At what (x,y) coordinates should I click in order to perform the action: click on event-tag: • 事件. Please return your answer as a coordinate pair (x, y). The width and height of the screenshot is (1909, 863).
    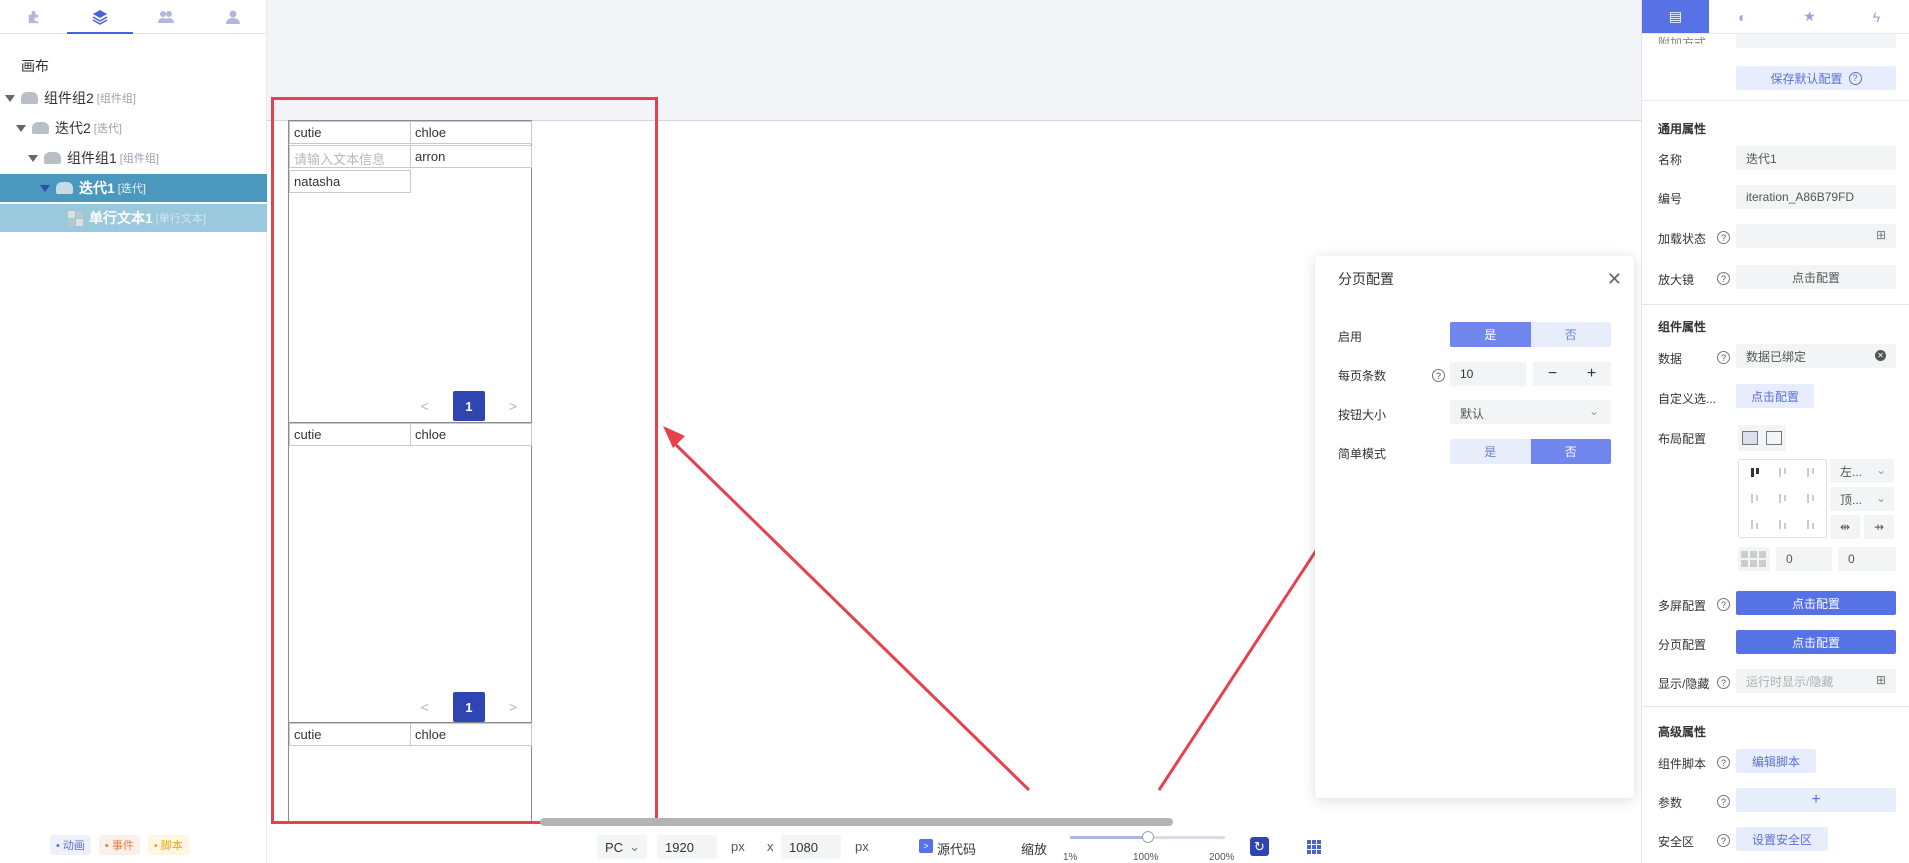
    Looking at the image, I should click on (119, 845).